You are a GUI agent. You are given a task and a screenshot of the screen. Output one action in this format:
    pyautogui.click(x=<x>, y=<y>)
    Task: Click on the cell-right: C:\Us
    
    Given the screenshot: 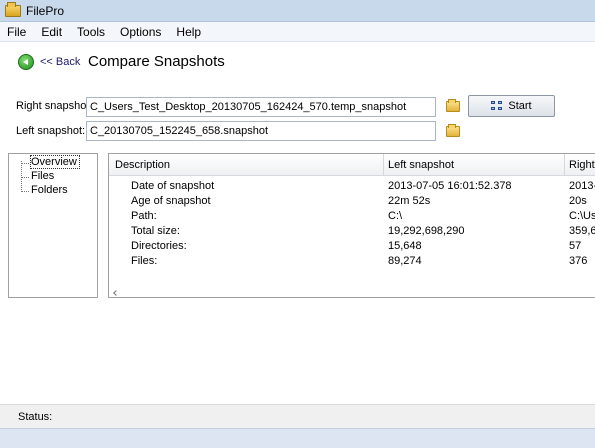 What is the action you would take?
    pyautogui.click(x=582, y=216)
    